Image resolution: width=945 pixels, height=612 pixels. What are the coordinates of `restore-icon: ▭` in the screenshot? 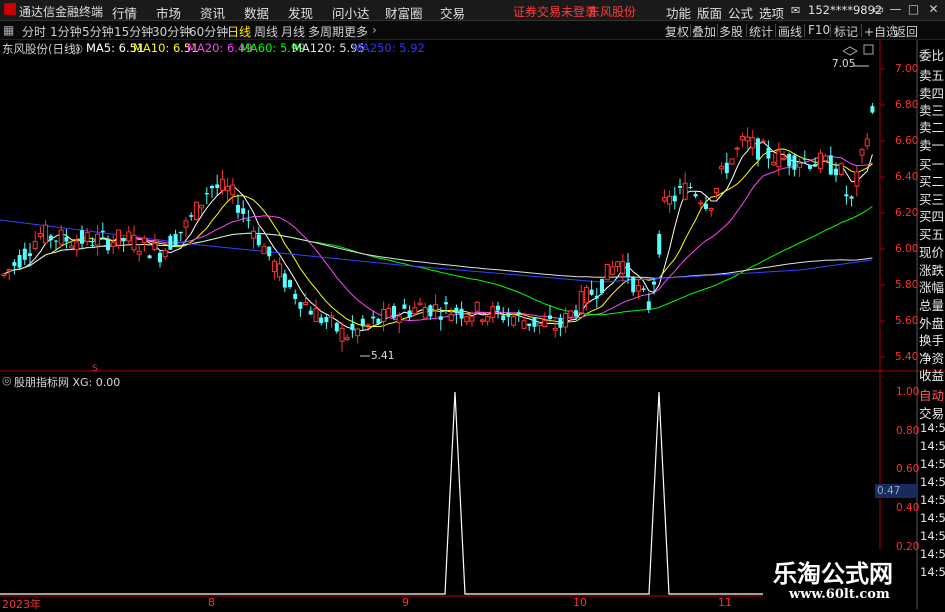 It's located at (878, 9).